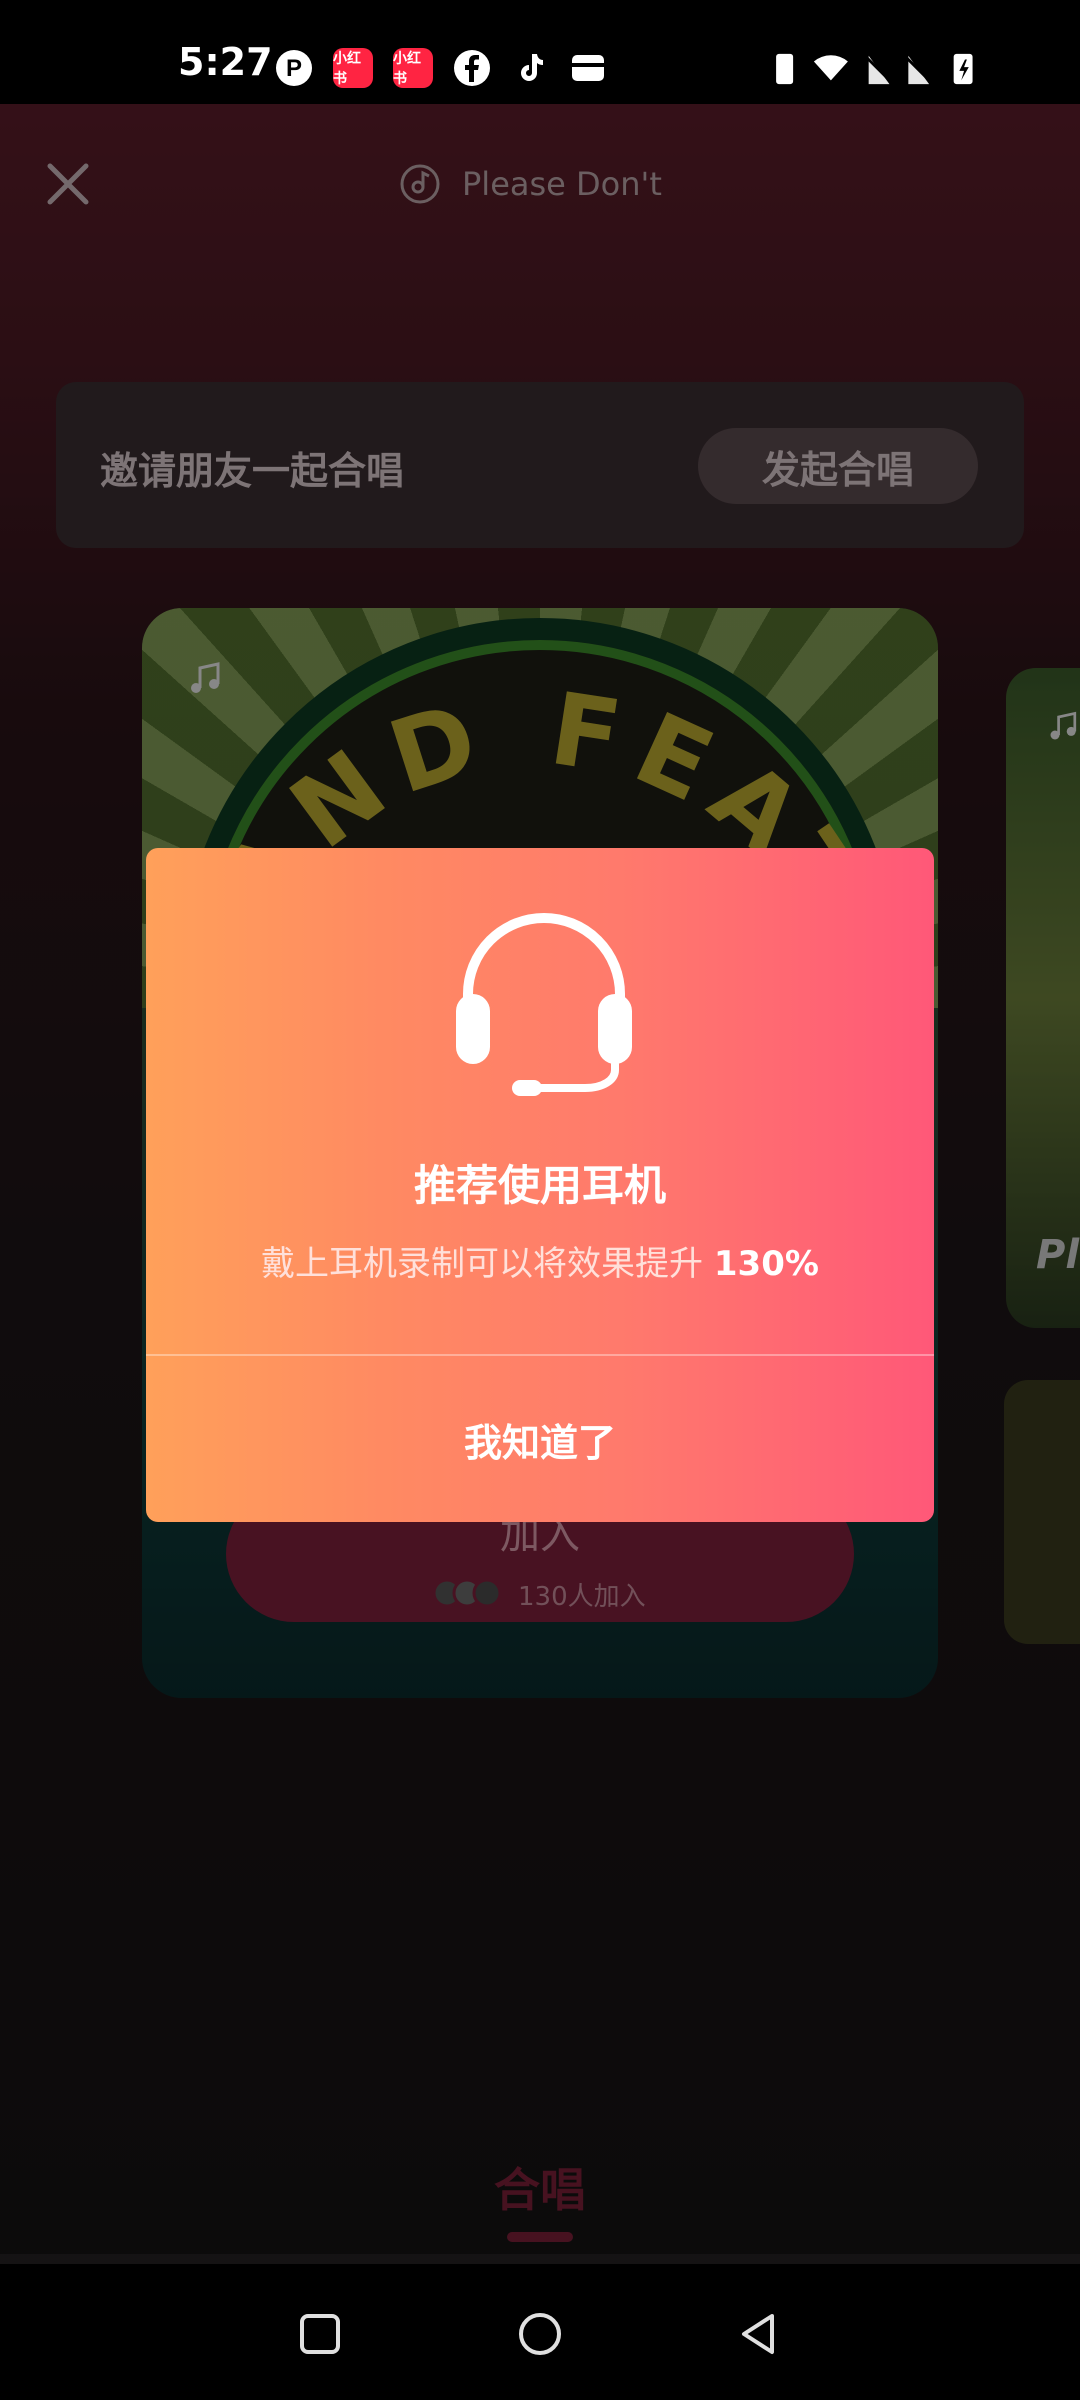 This screenshot has height=2400, width=1080. What do you see at coordinates (760, 2334) in the screenshot?
I see `back-button` at bounding box center [760, 2334].